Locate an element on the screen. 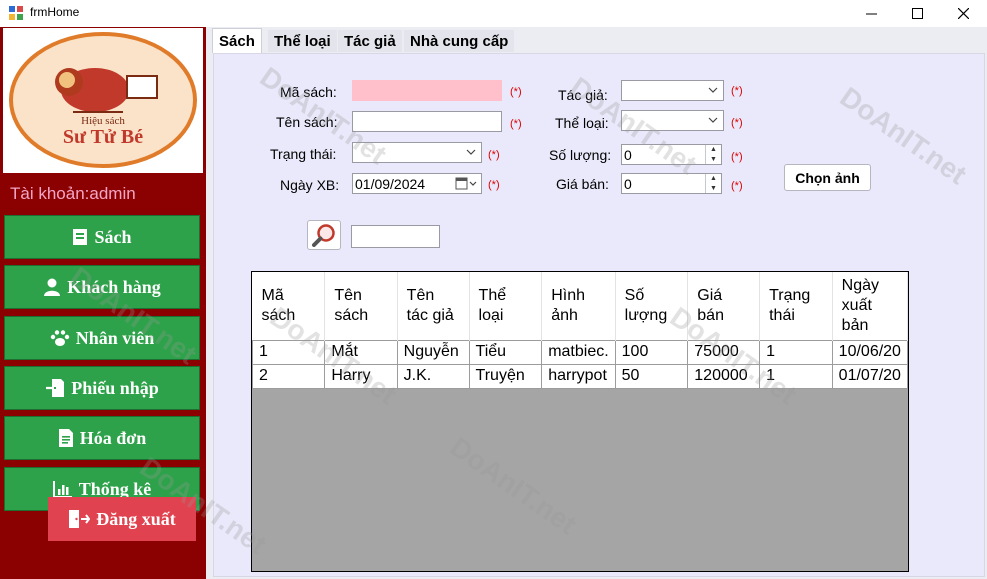 The image size is (987, 579). logo-title: Sư Tử Bé is located at coordinates (103, 137).